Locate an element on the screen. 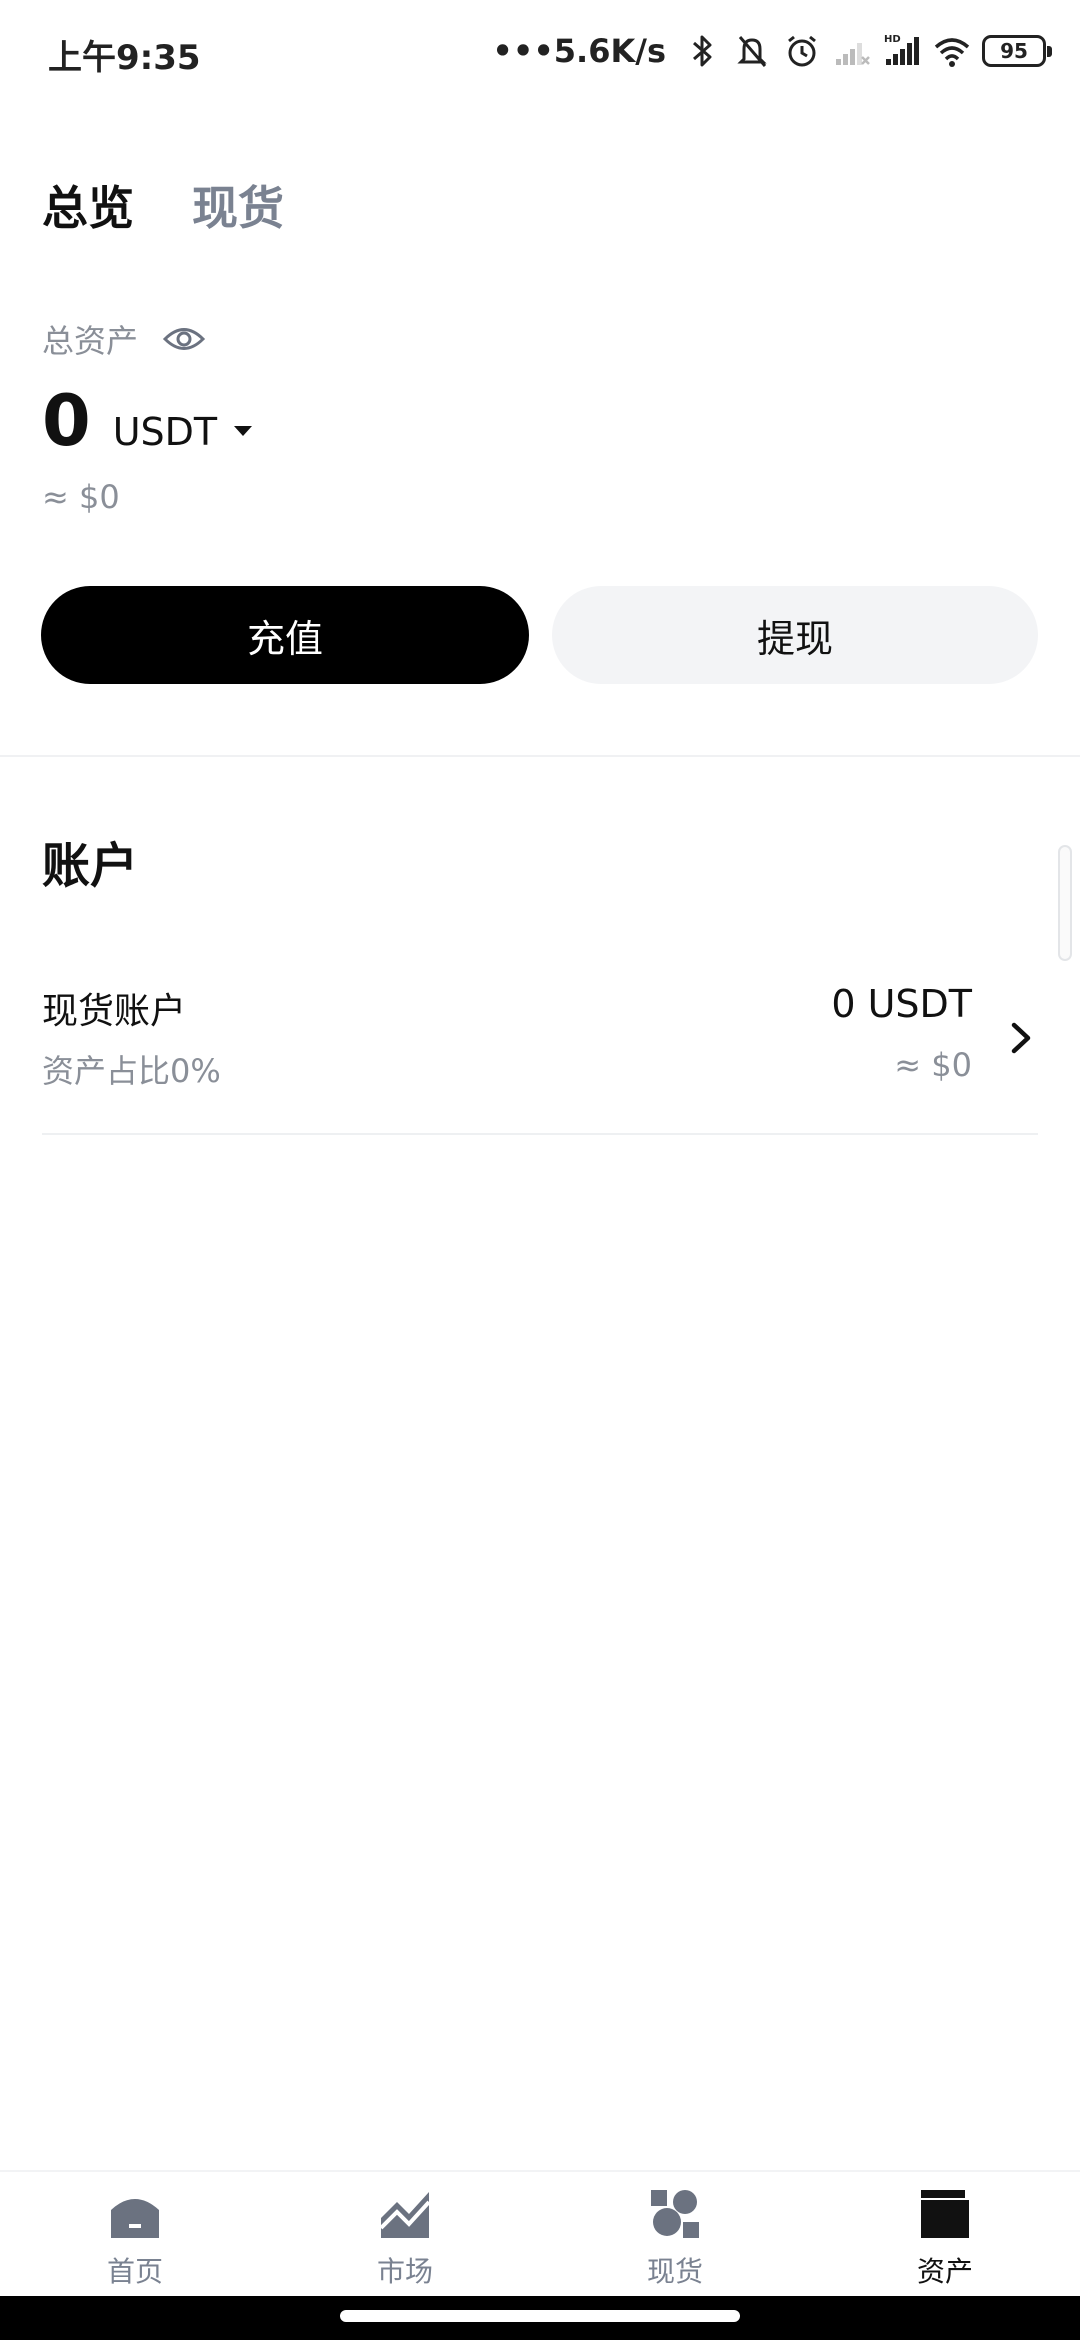 Image resolution: width=1080 pixels, height=2340 pixels. total-amount: 0 is located at coordinates (66, 421).